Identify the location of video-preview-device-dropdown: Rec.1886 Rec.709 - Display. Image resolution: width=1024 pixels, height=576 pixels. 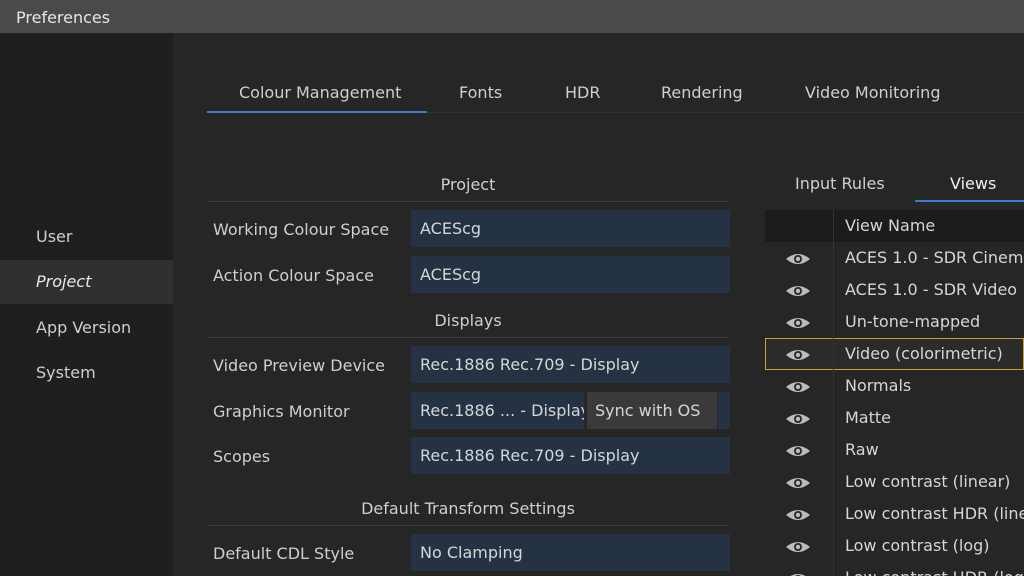
(570, 364).